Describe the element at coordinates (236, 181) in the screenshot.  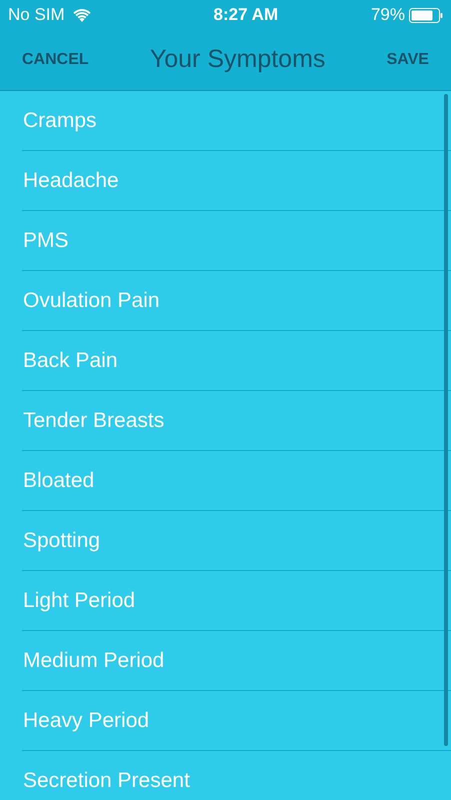
I see `symptom-item: Headache` at that location.